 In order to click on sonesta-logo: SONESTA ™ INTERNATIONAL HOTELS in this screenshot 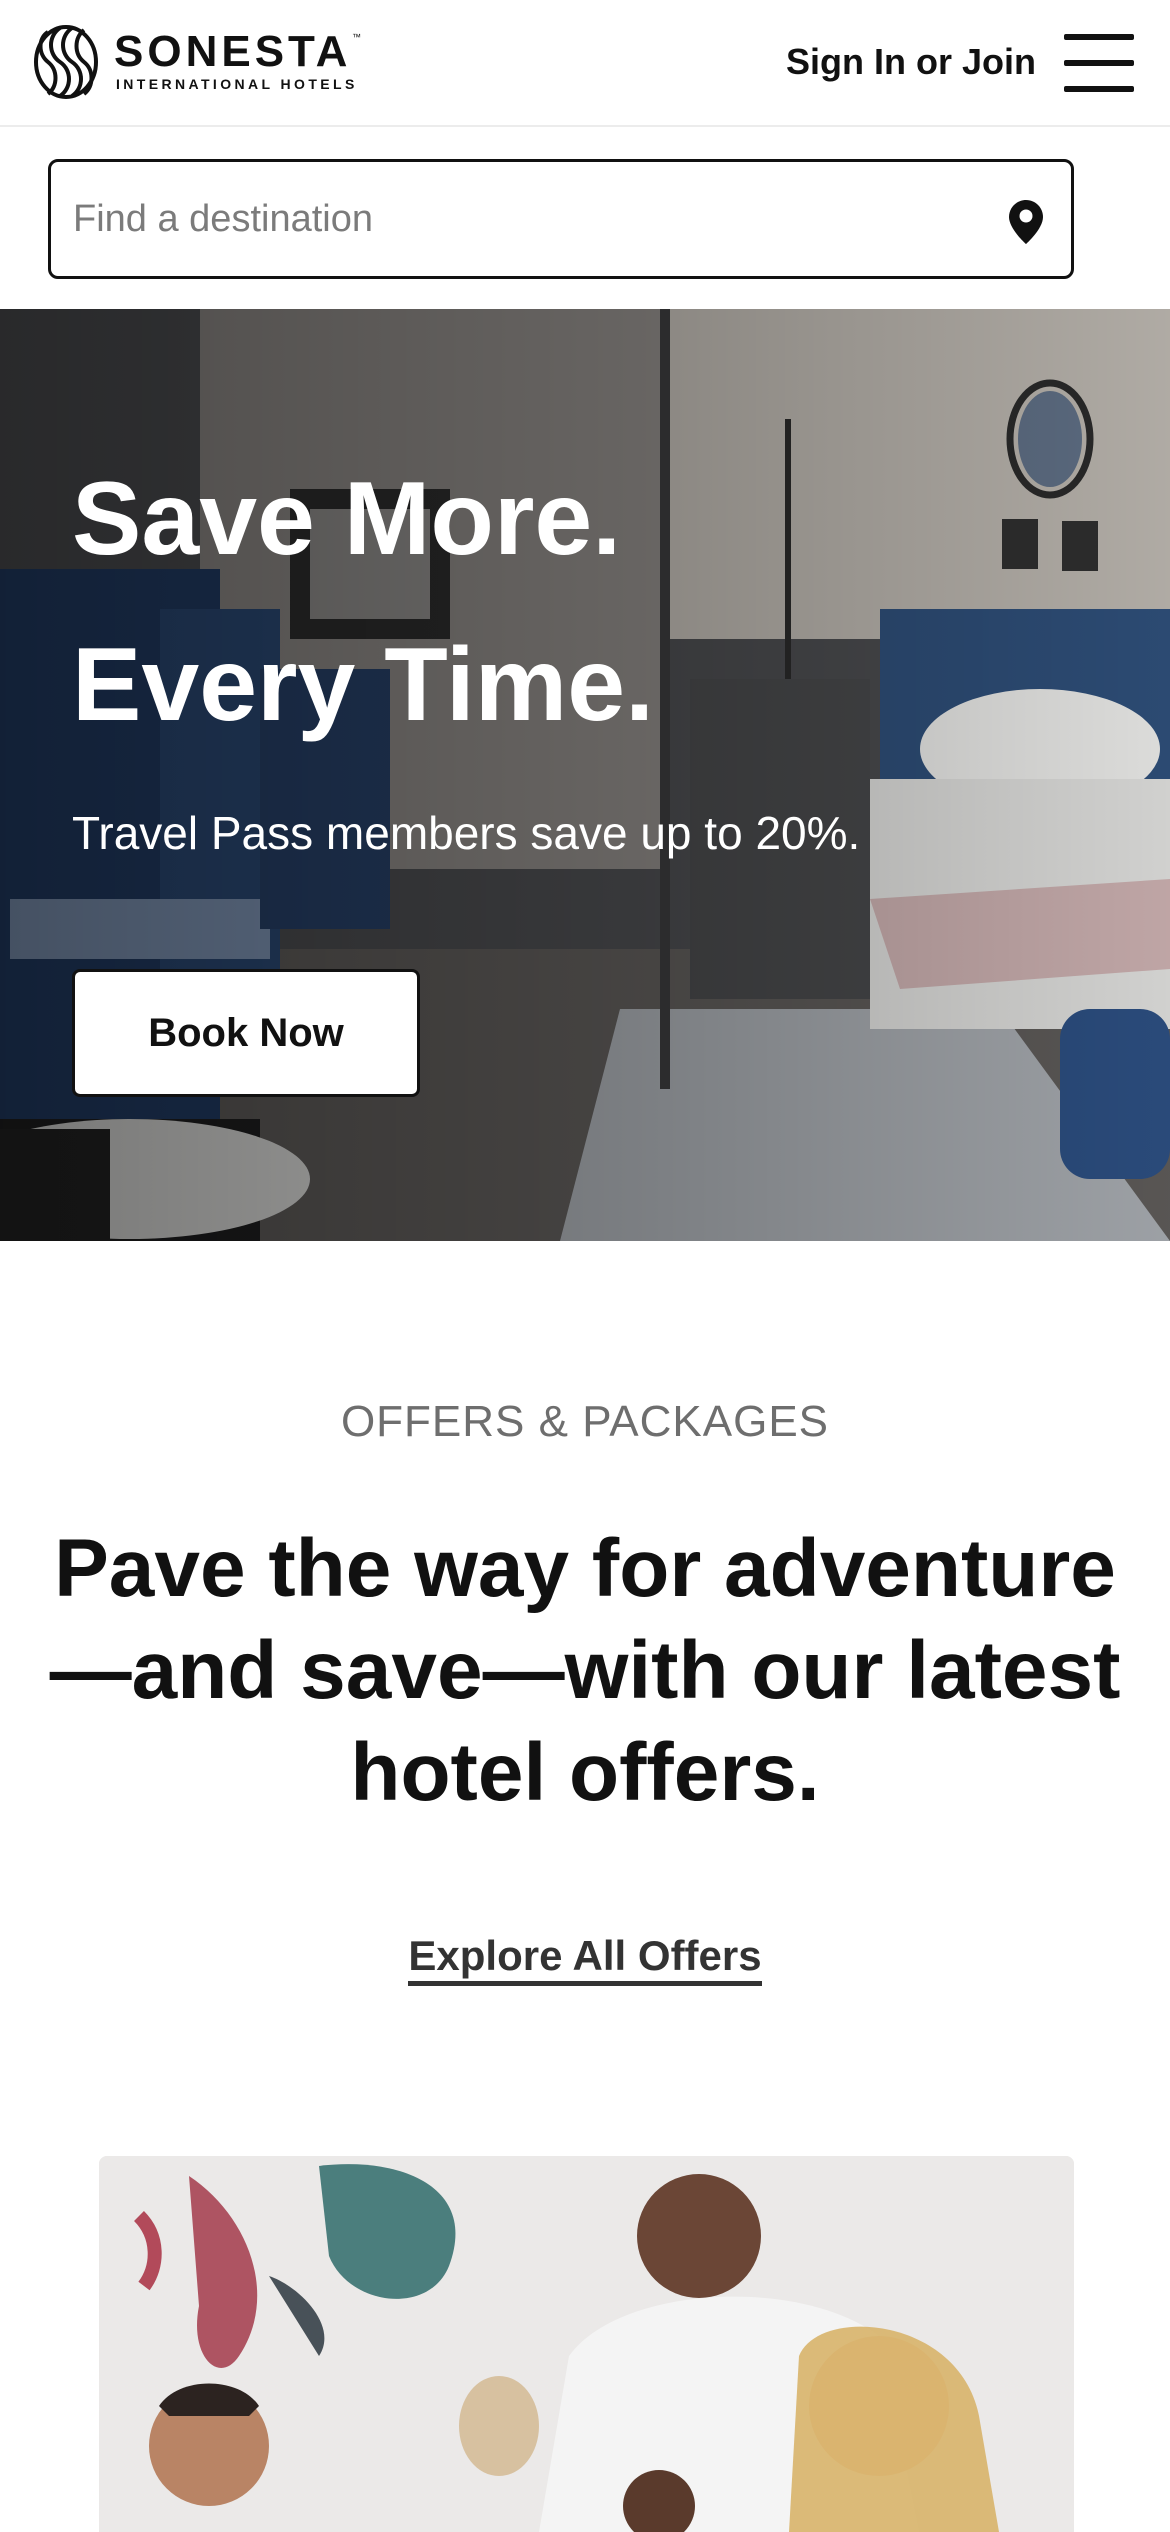, I will do `click(204, 62)`.